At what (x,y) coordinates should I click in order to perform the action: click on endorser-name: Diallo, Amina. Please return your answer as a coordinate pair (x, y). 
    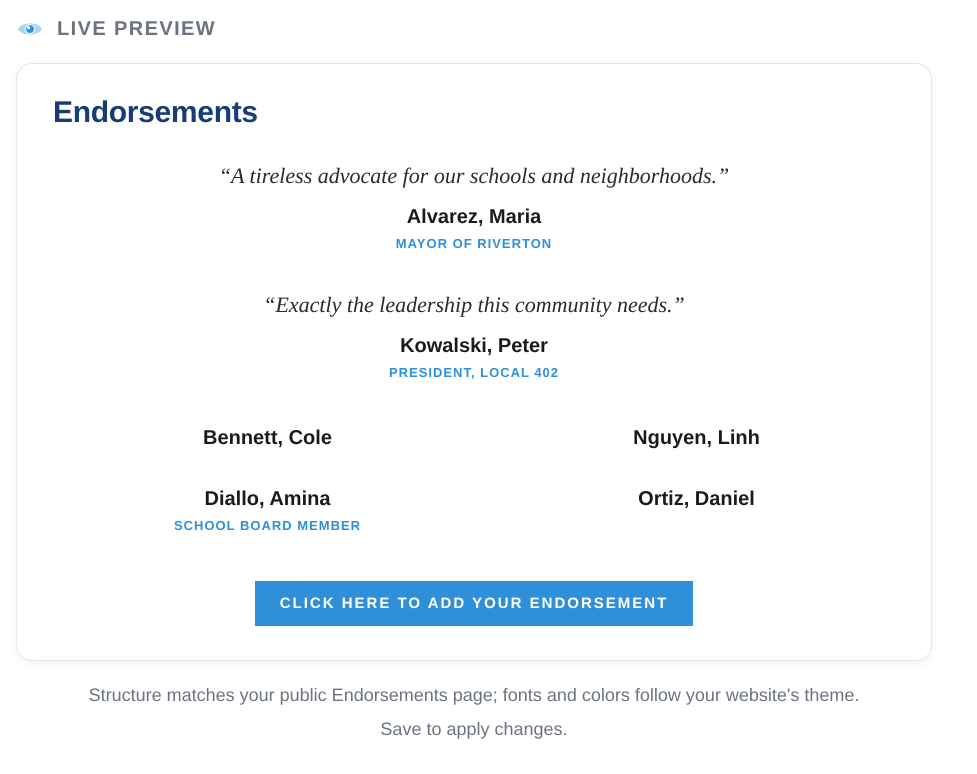
    Looking at the image, I should click on (267, 499).